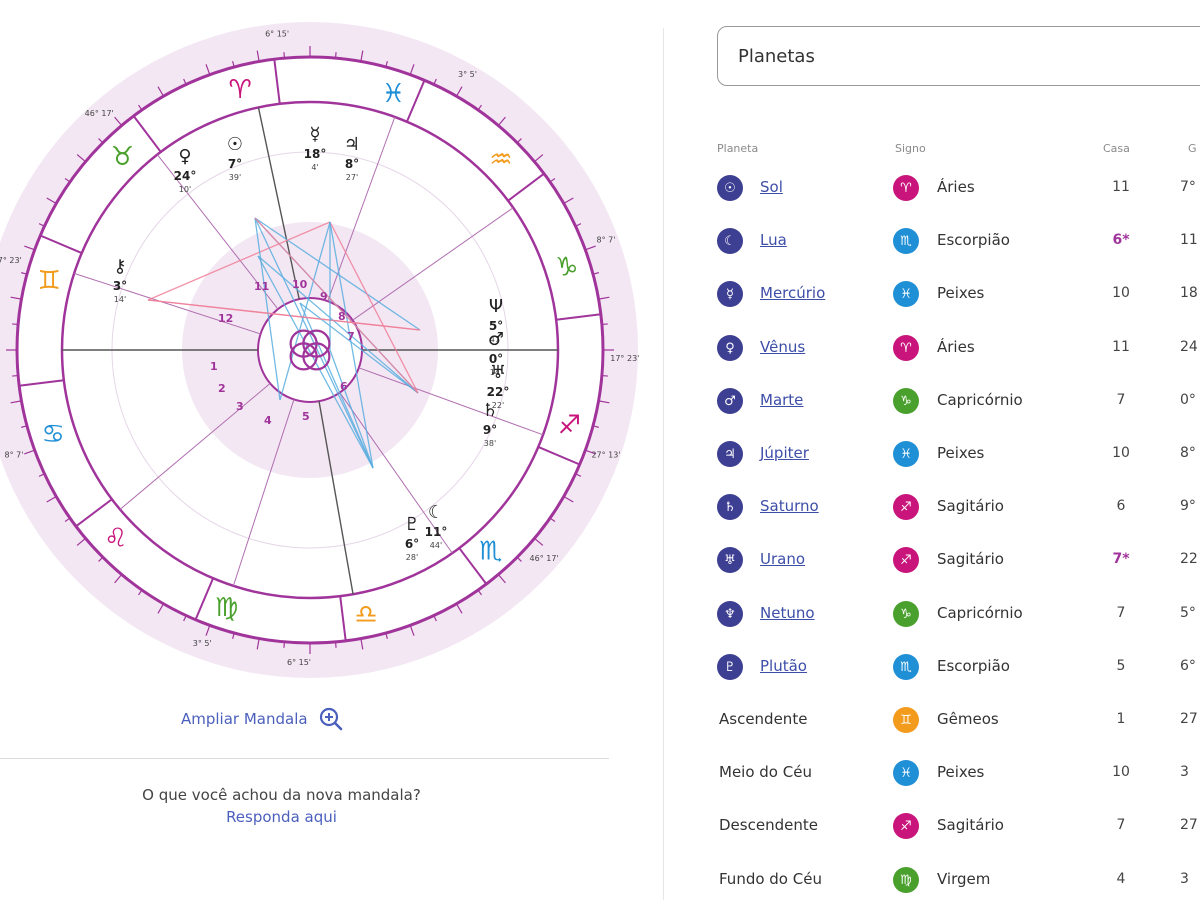 This screenshot has width=1200, height=900. I want to click on planet-link: Sol, so click(771, 187).